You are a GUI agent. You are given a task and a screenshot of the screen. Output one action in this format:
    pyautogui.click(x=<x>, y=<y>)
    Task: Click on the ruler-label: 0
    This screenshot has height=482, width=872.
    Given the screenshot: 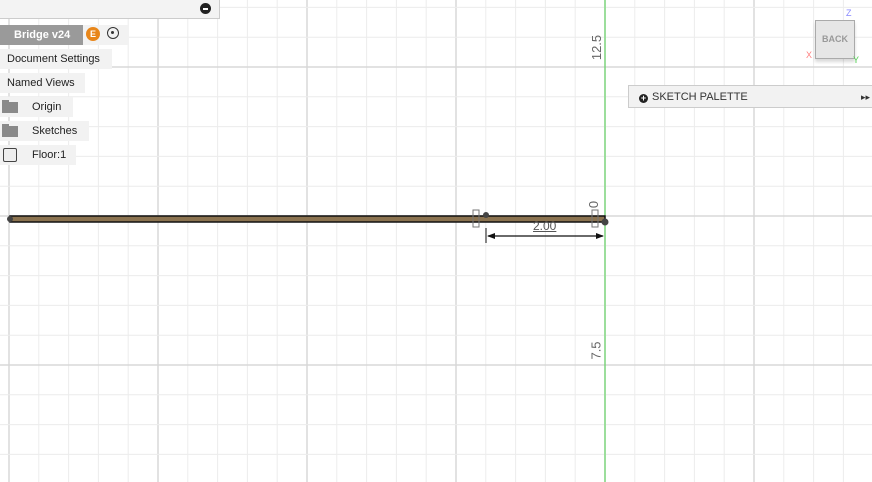 What is the action you would take?
    pyautogui.click(x=594, y=204)
    